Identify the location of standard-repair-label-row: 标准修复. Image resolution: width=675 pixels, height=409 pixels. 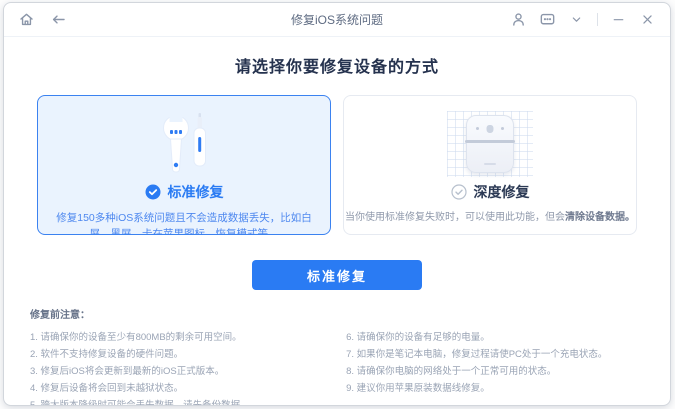
(184, 192).